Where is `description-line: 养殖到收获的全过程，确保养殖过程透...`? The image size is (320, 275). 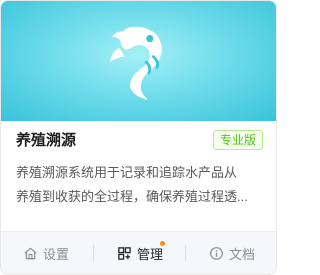 description-line: 养殖到收获的全过程，确保养殖过程透... is located at coordinates (132, 196).